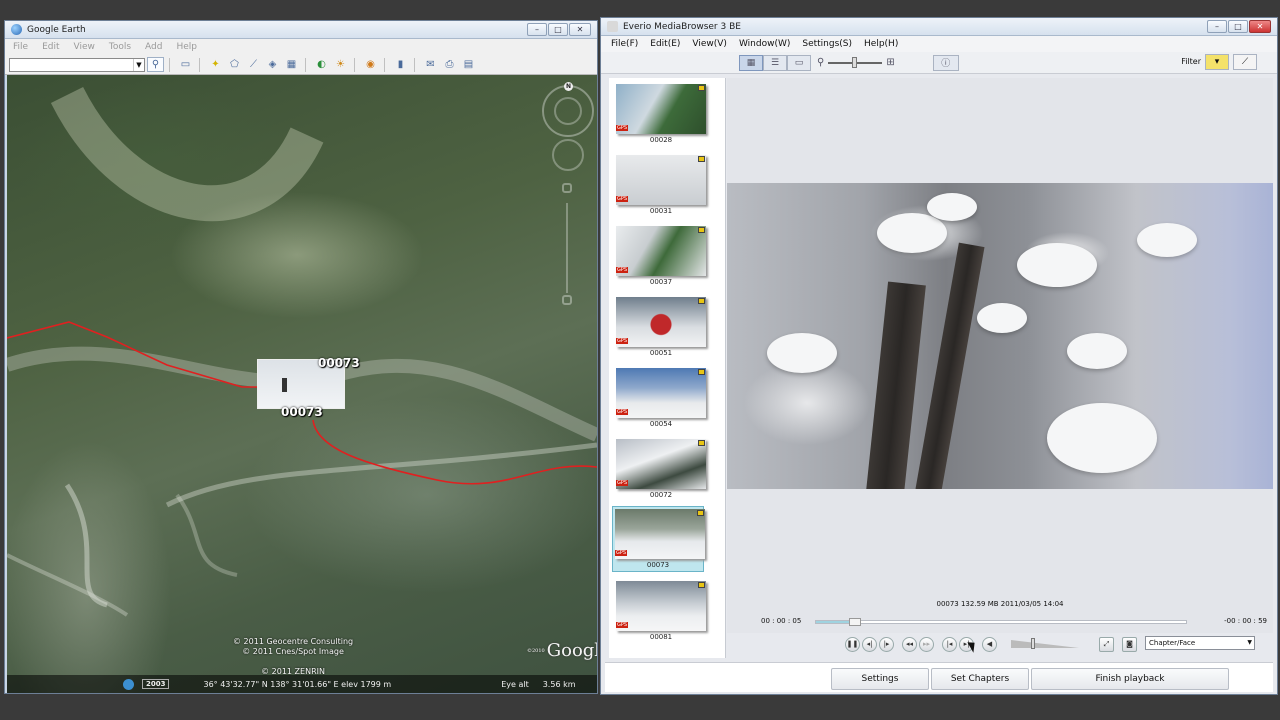  What do you see at coordinates (430, 64) in the screenshot?
I see `email-icon: ✉` at bounding box center [430, 64].